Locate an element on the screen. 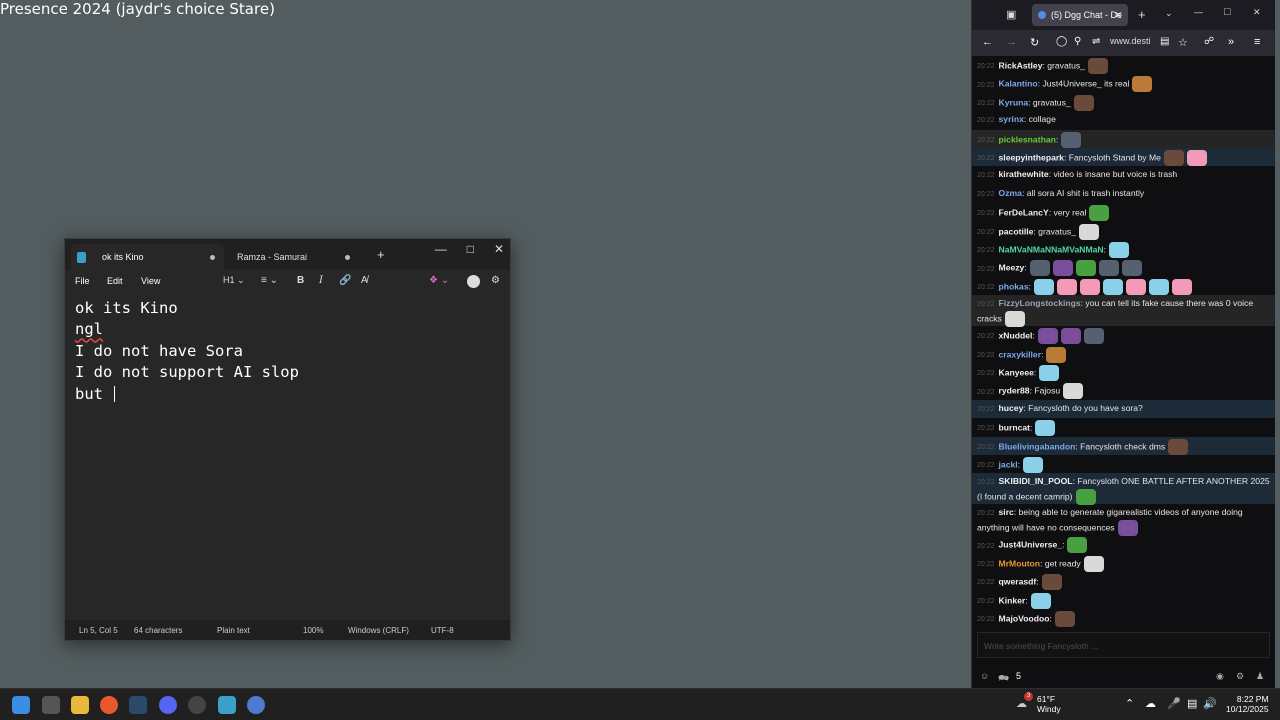 This screenshot has width=1280, height=720. link-icon: 🔗 is located at coordinates (345, 280).